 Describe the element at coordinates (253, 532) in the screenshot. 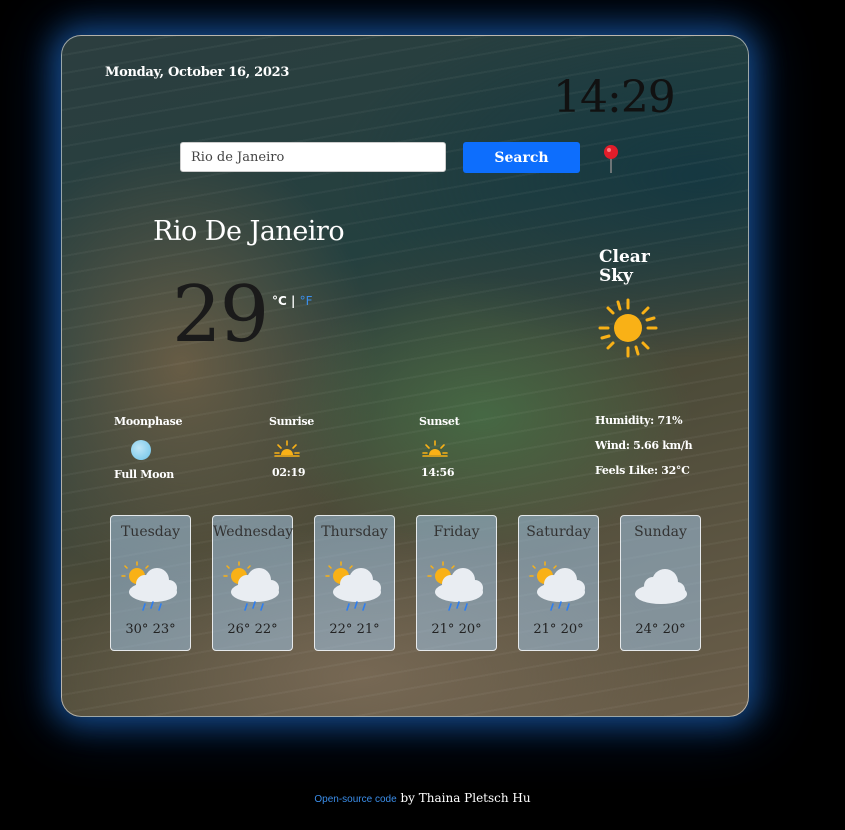

I see `forecast-day: Wednesday` at that location.